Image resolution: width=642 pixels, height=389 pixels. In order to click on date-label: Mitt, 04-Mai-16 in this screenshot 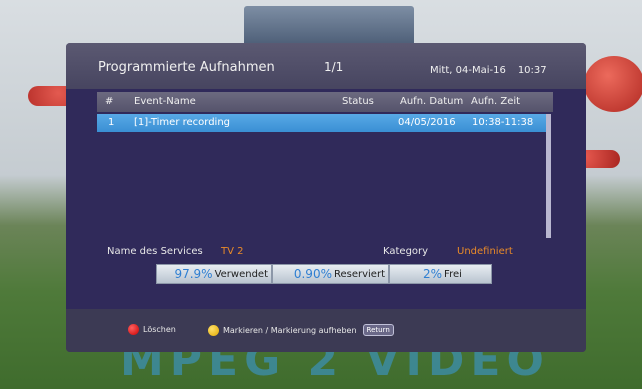, I will do `click(468, 70)`.